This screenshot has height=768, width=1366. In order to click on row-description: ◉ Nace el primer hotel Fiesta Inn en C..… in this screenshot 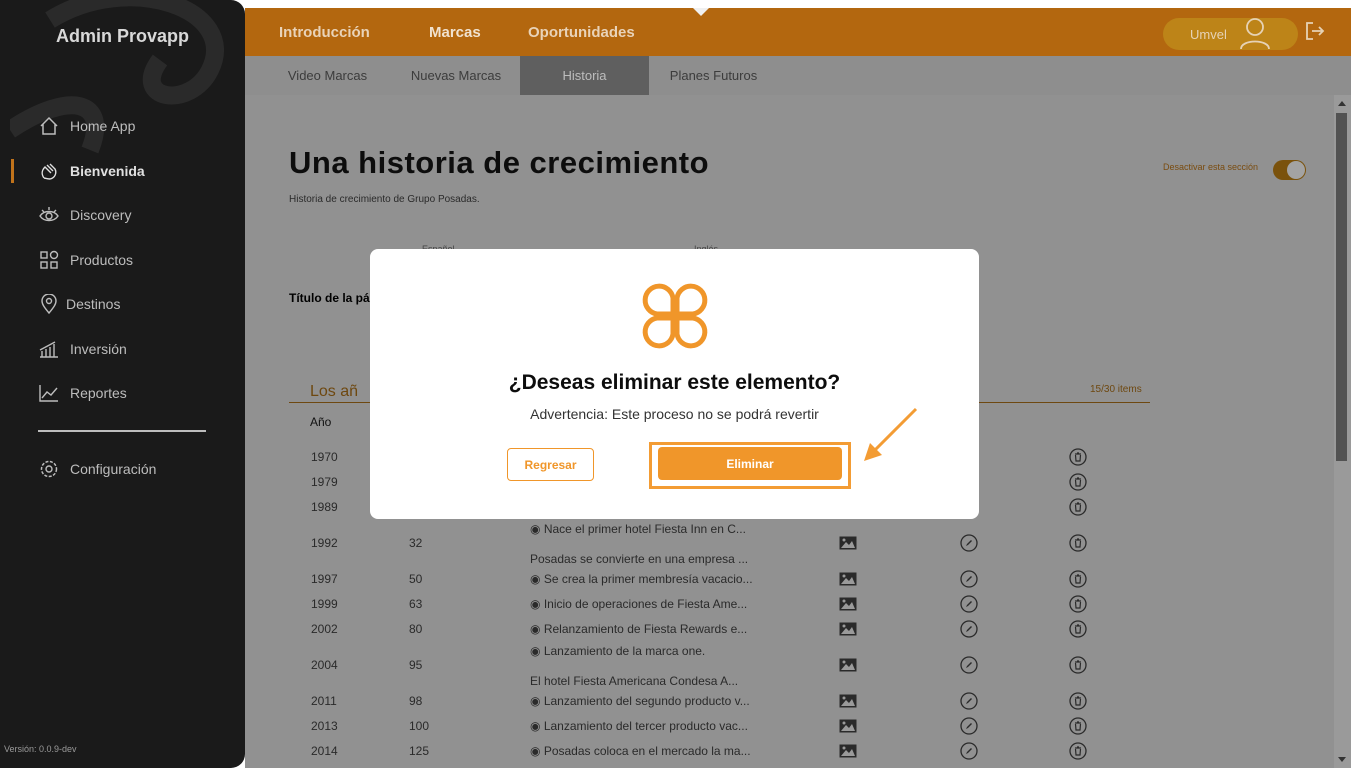, I will do `click(638, 529)`.